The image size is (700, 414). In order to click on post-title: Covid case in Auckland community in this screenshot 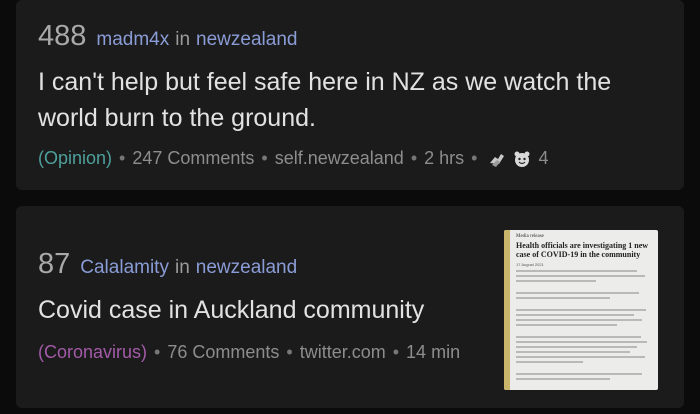, I will do `click(248, 310)`.